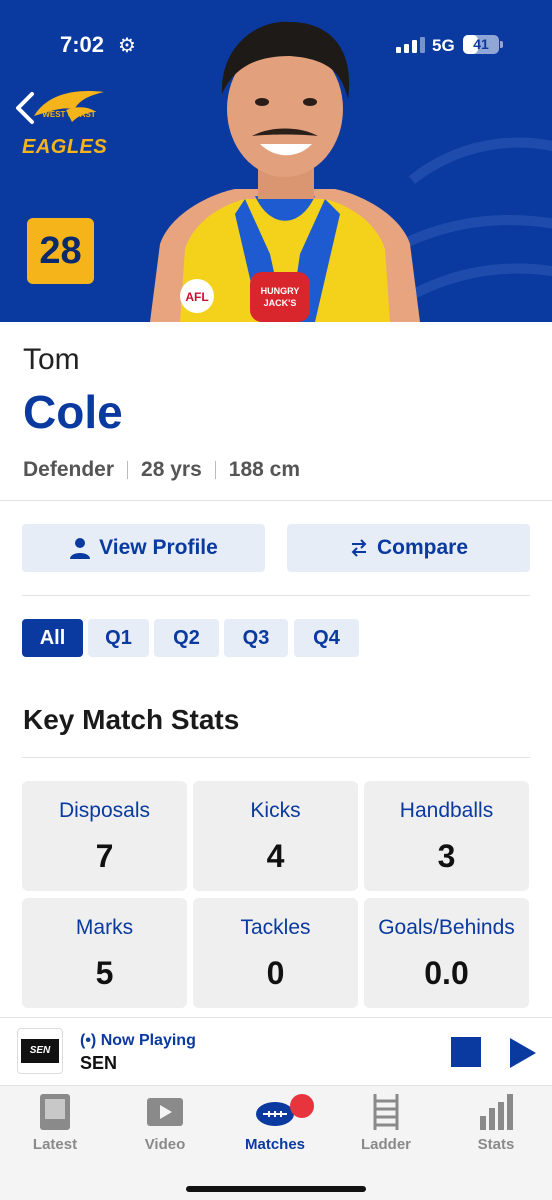 The width and height of the screenshot is (552, 1200). What do you see at coordinates (104, 856) in the screenshot?
I see `stat-value: 7` at bounding box center [104, 856].